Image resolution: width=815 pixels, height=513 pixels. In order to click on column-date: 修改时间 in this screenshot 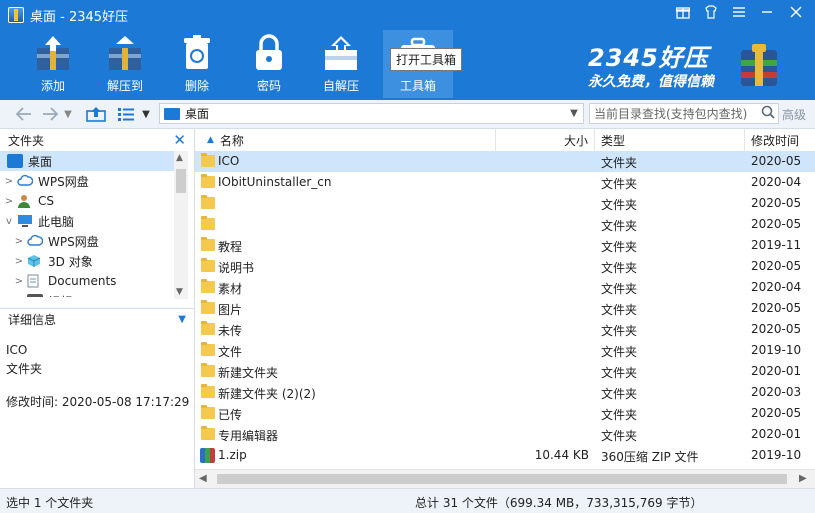, I will do `click(780, 140)`.